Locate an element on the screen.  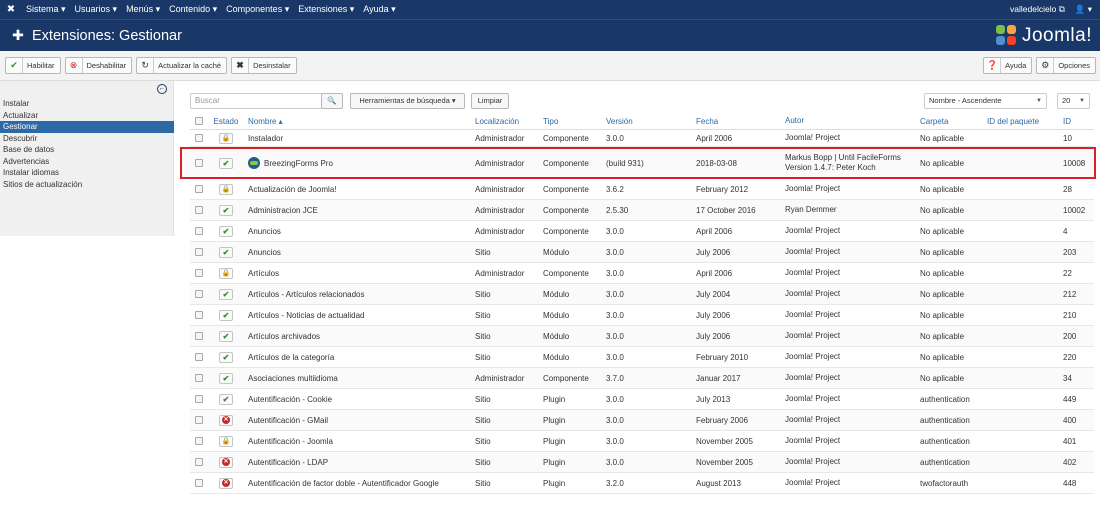
cell-fecha: July 2004 is located at coordinates (713, 294).